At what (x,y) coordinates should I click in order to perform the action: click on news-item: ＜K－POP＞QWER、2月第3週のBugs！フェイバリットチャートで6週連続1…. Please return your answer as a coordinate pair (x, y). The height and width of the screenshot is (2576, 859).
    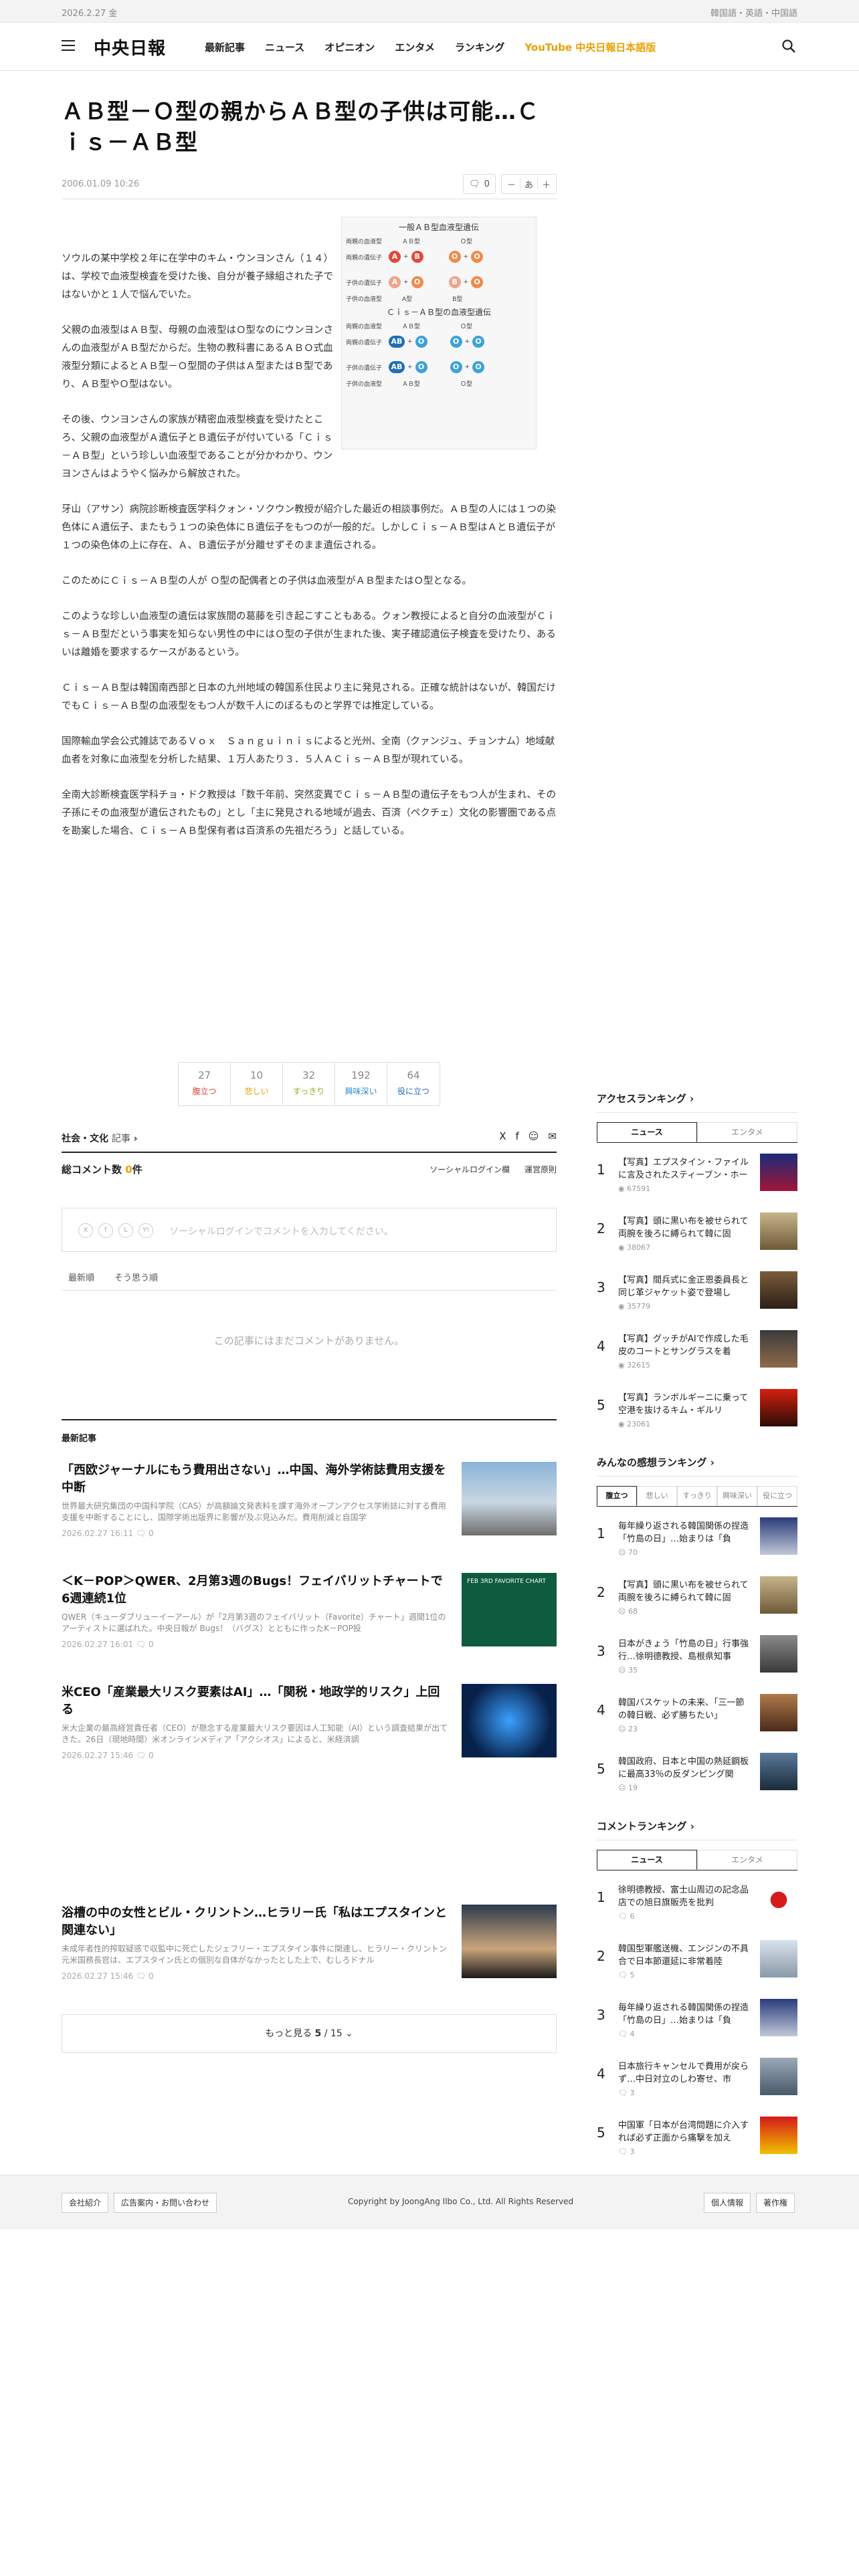
    Looking at the image, I should click on (310, 1611).